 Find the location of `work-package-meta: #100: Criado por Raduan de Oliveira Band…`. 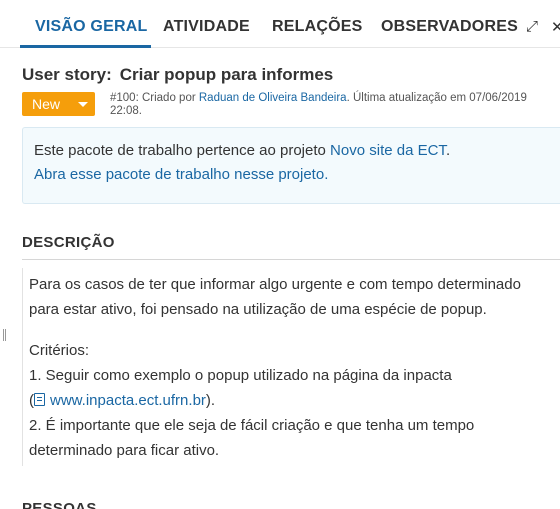

work-package-meta: #100: Criado por Raduan de Oliveira Band… is located at coordinates (318, 104).